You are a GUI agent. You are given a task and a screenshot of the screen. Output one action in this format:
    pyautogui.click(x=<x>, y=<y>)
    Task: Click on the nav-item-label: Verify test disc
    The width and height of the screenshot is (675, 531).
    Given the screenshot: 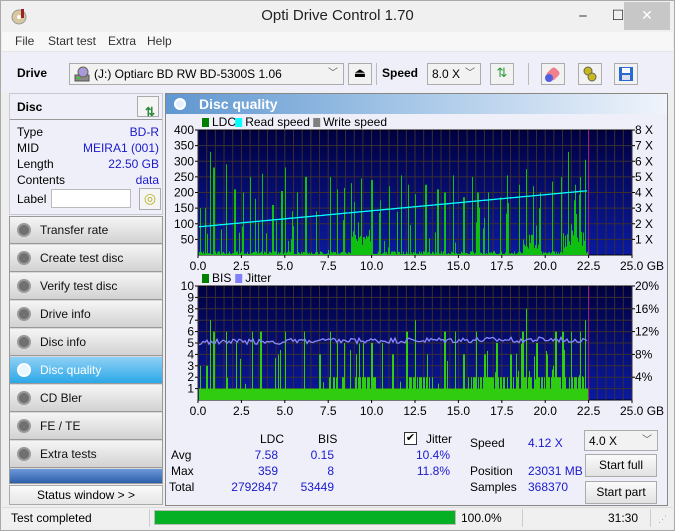 What is the action you would take?
    pyautogui.click(x=79, y=286)
    